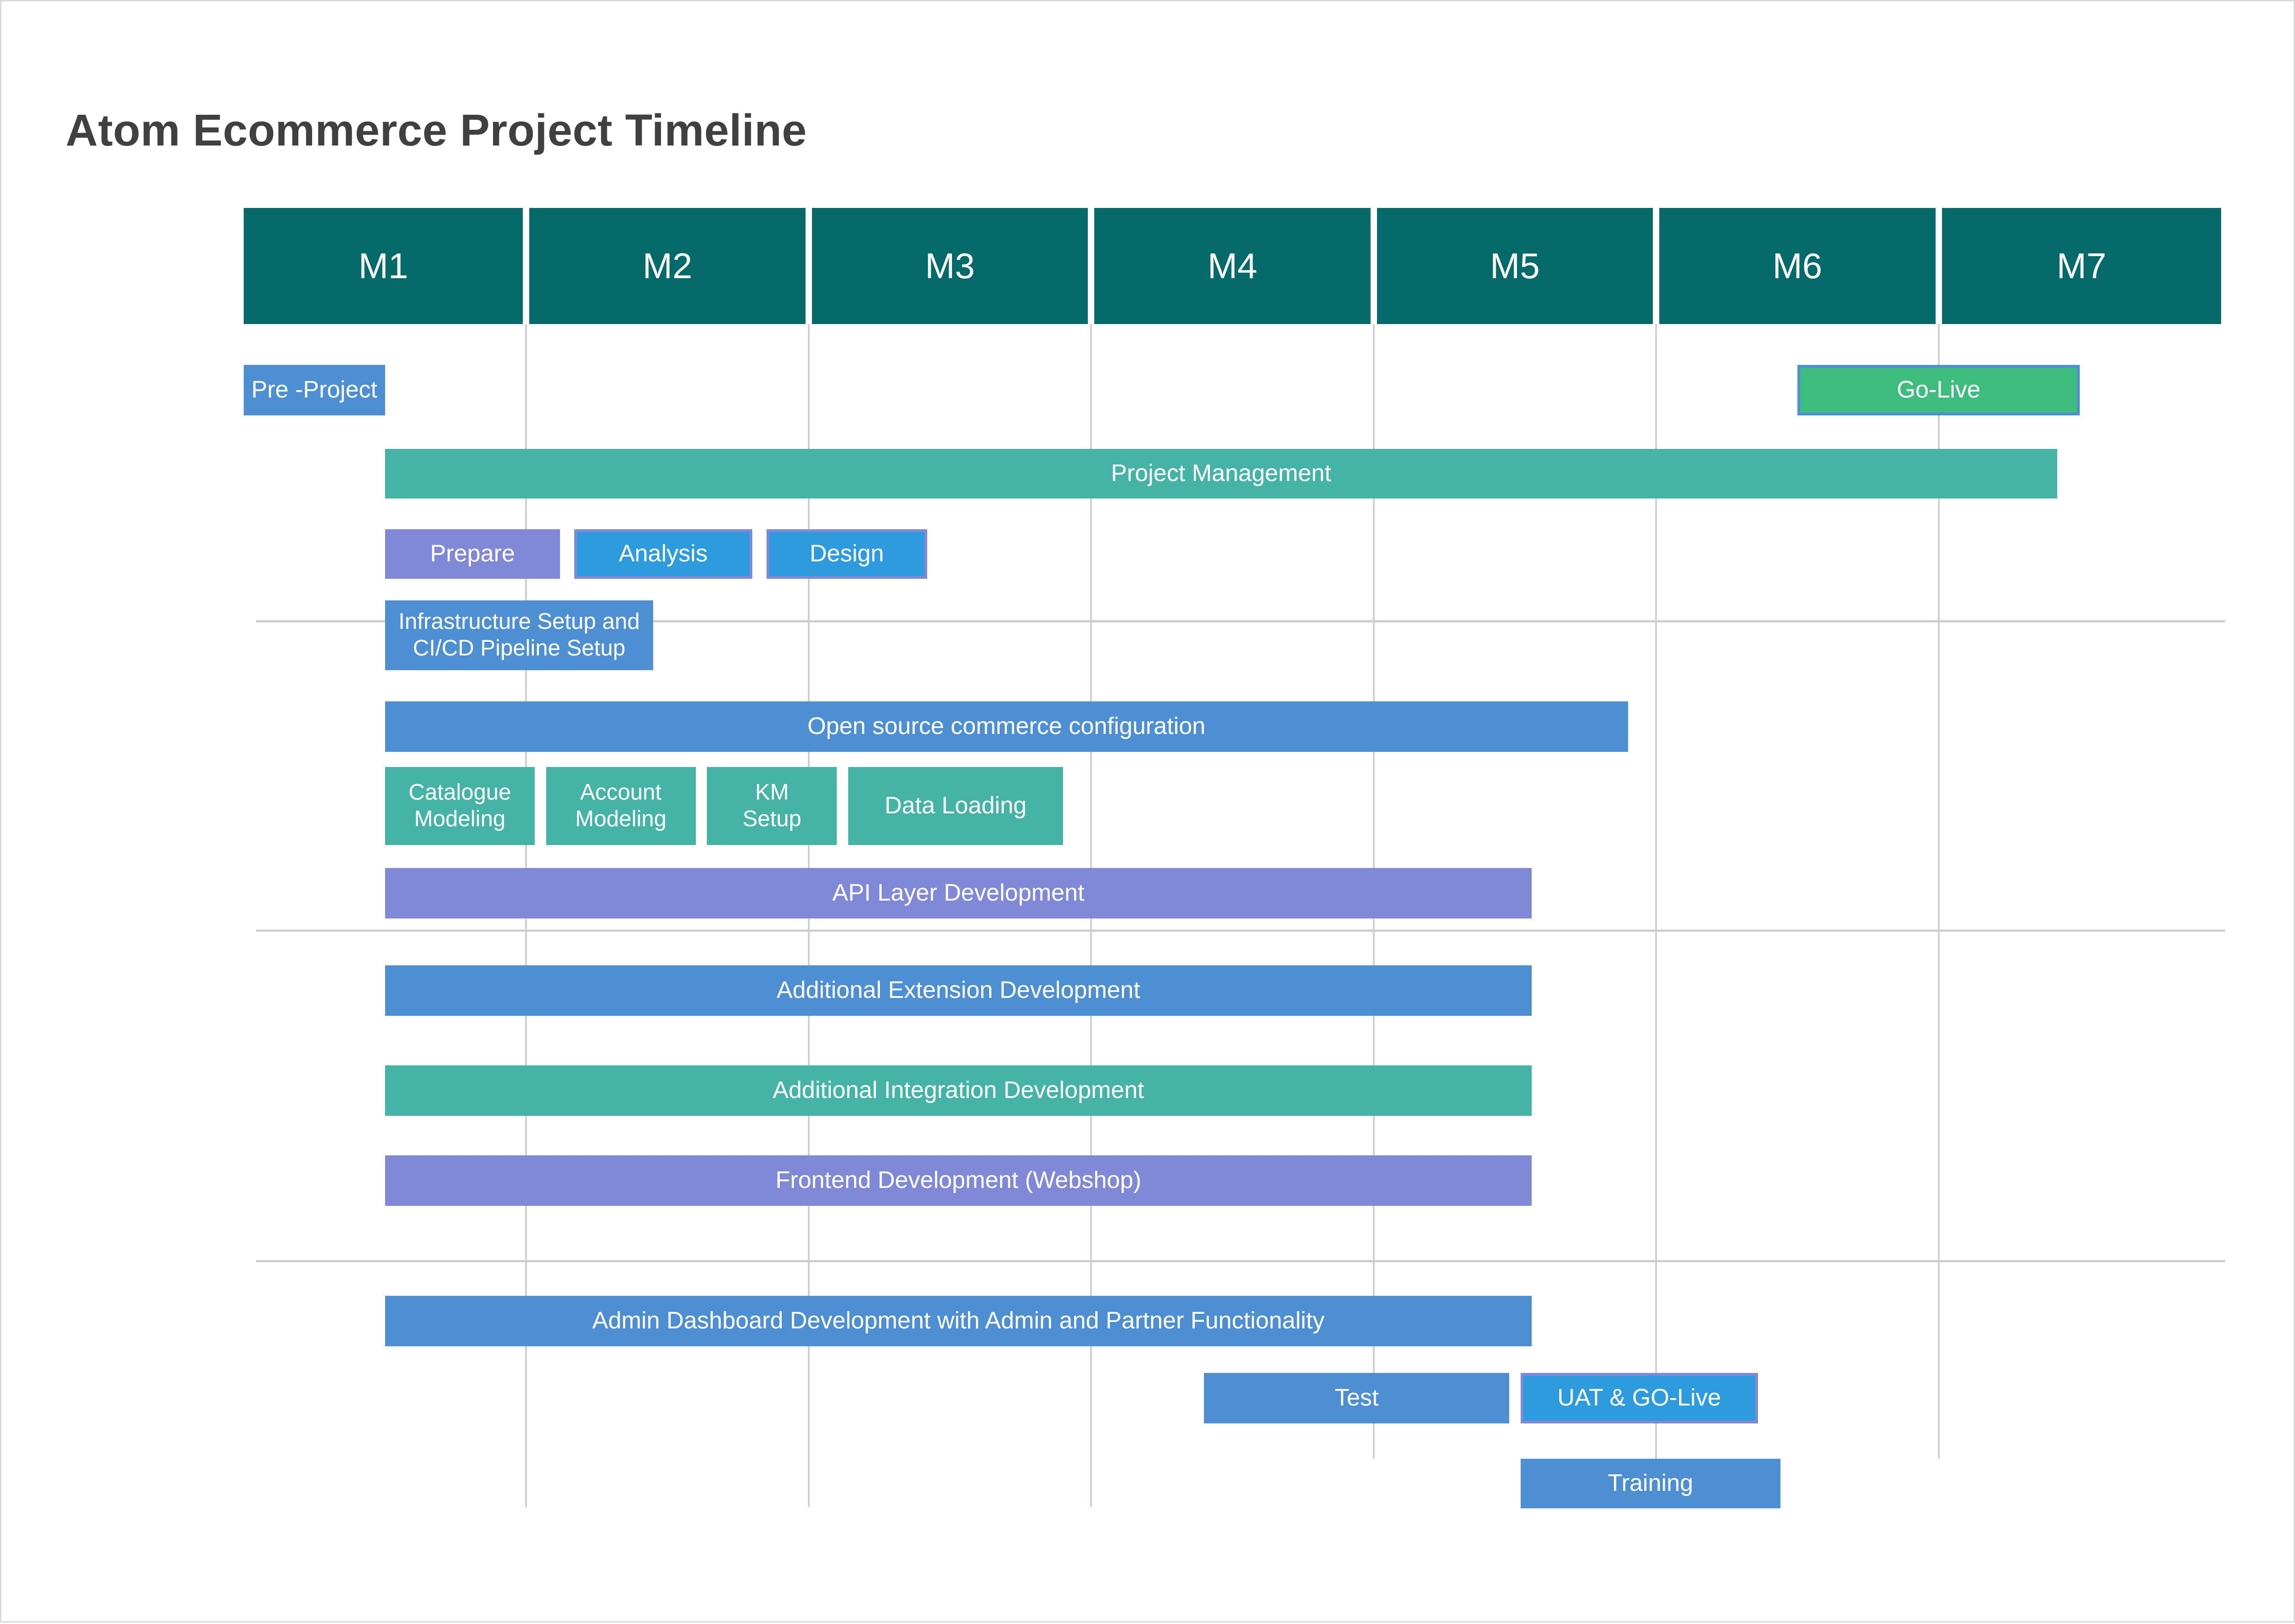 Image resolution: width=2295 pixels, height=1624 pixels. I want to click on gantt-bar-label: Additional Extension Development, so click(958, 990).